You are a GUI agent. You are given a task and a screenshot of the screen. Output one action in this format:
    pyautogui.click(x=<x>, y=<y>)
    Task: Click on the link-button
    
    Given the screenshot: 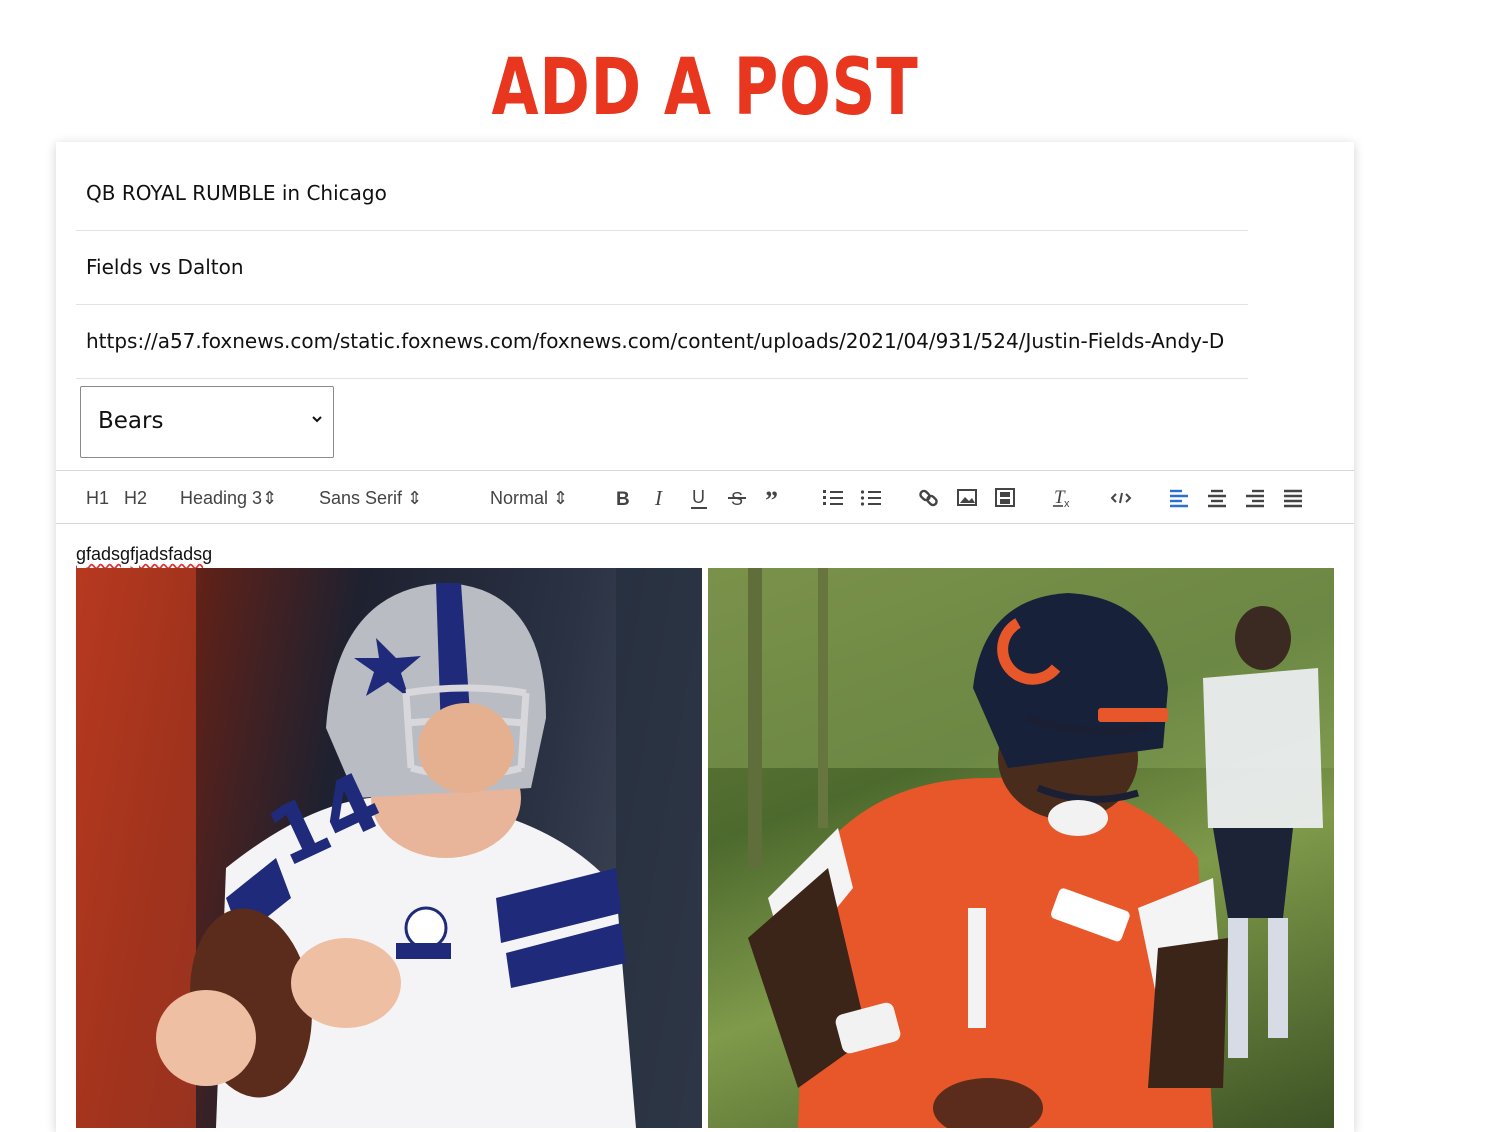 What is the action you would take?
    pyautogui.click(x=929, y=498)
    